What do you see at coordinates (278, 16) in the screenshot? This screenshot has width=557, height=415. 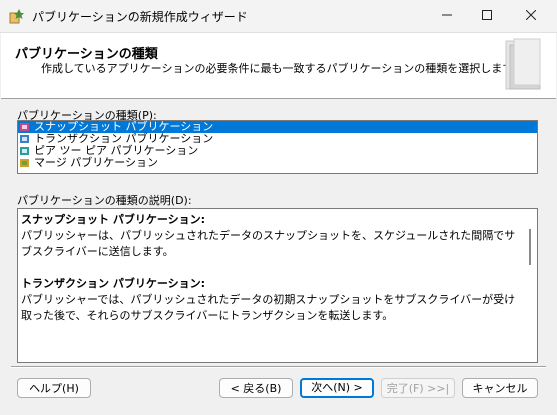 I see `title-bar: パブリケーションの新規作成ウィザード` at bounding box center [278, 16].